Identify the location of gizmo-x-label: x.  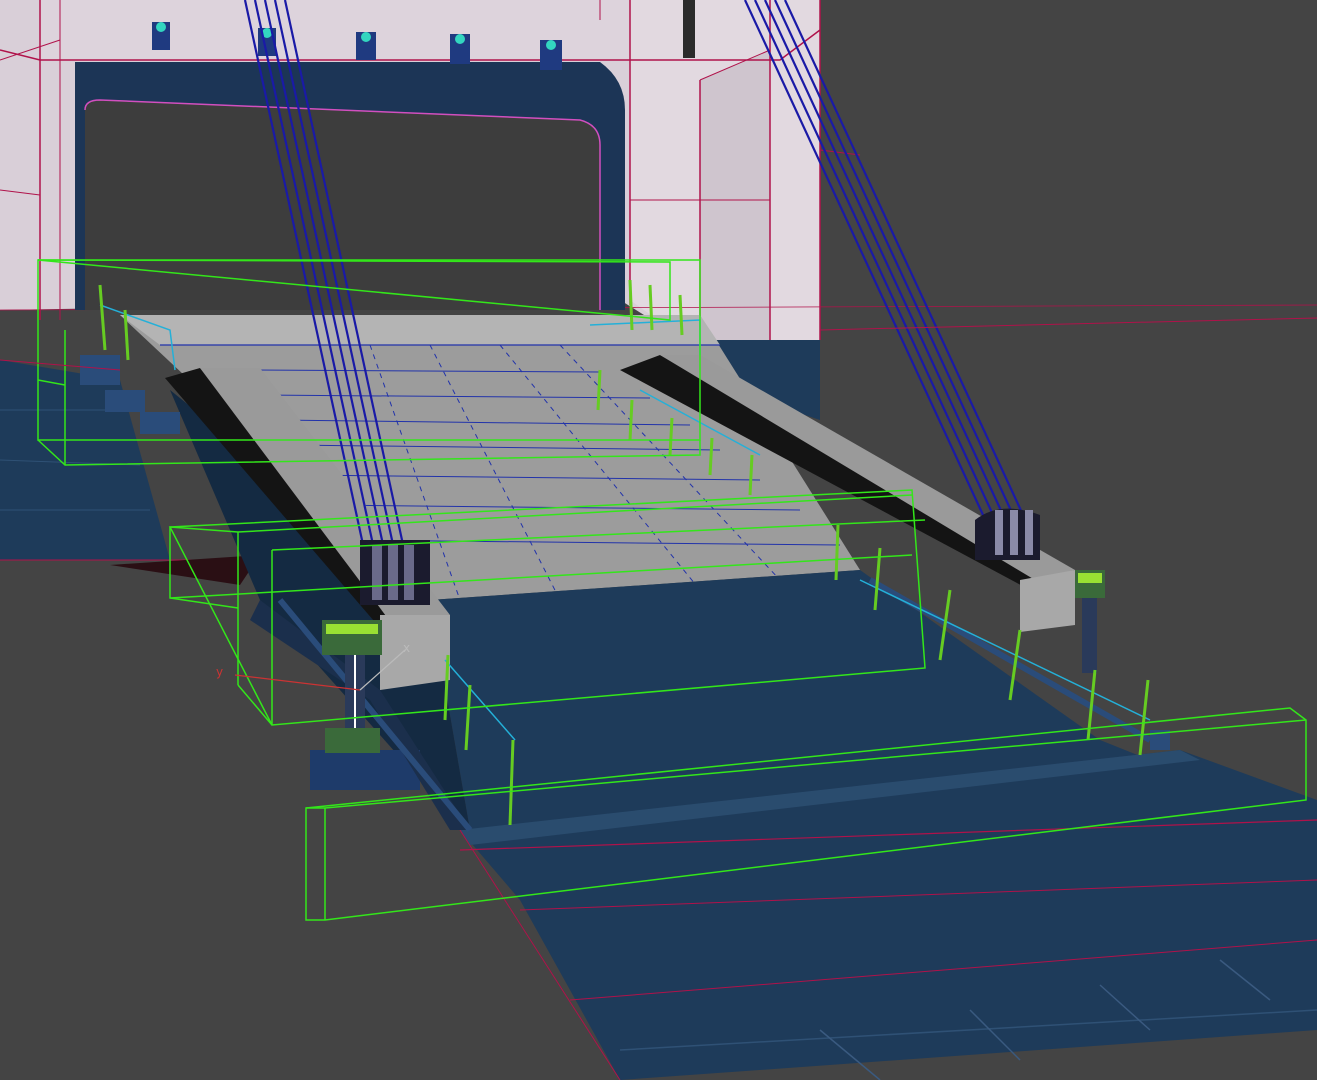
(406, 648).